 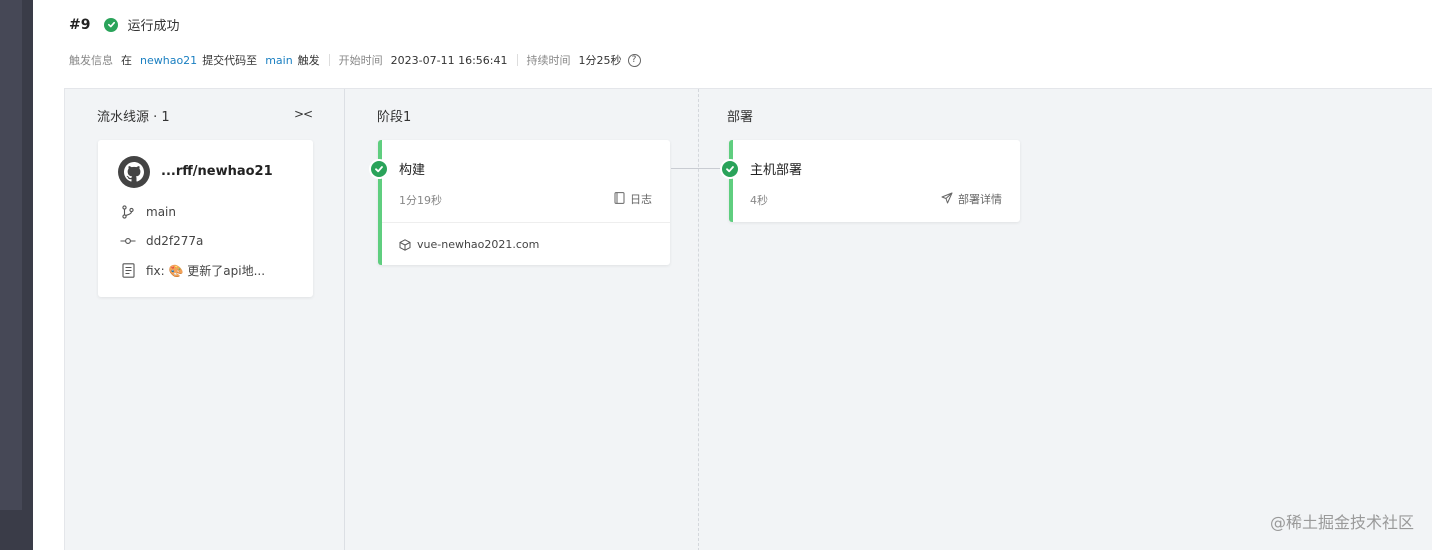 I want to click on log-book-icon, so click(x=619, y=199).